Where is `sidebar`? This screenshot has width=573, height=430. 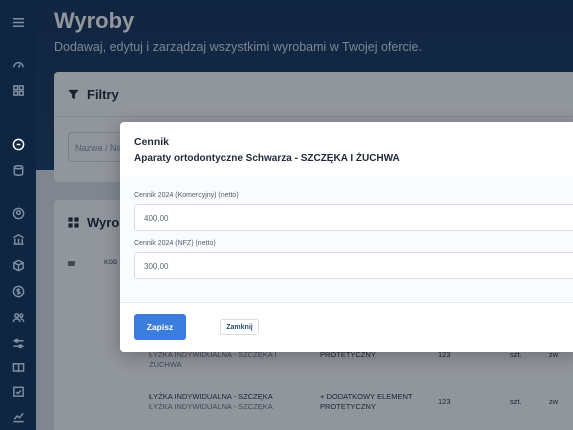 sidebar is located at coordinates (18, 215).